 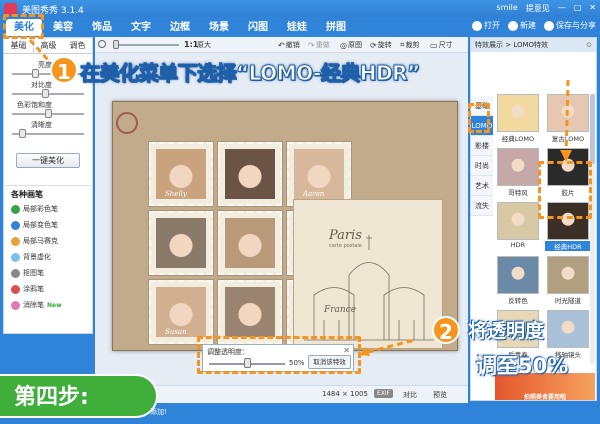 What do you see at coordinates (567, 119) in the screenshot?
I see `arrow-to-hdr` at bounding box center [567, 119].